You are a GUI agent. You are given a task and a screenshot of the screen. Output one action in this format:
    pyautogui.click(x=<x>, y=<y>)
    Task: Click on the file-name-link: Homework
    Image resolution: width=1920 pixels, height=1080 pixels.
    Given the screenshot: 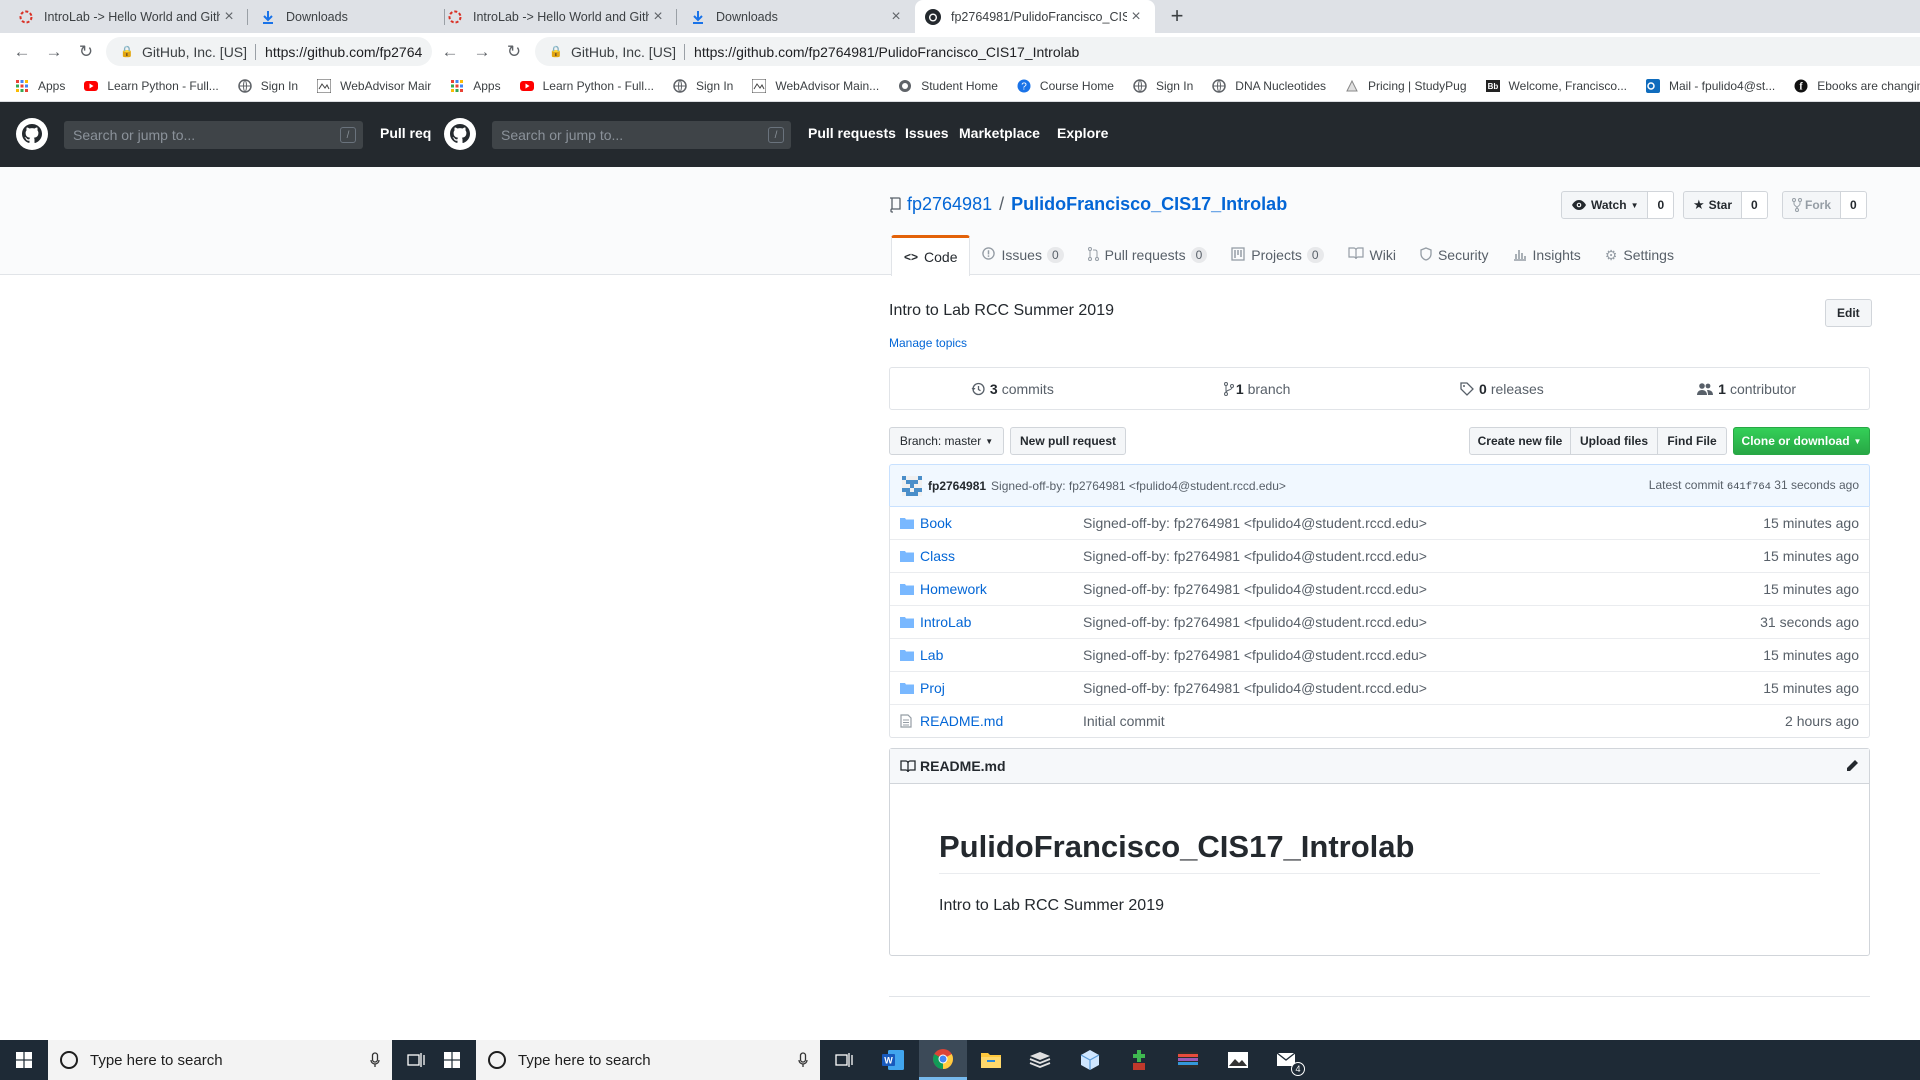 What is the action you would take?
    pyautogui.click(x=1001, y=589)
    